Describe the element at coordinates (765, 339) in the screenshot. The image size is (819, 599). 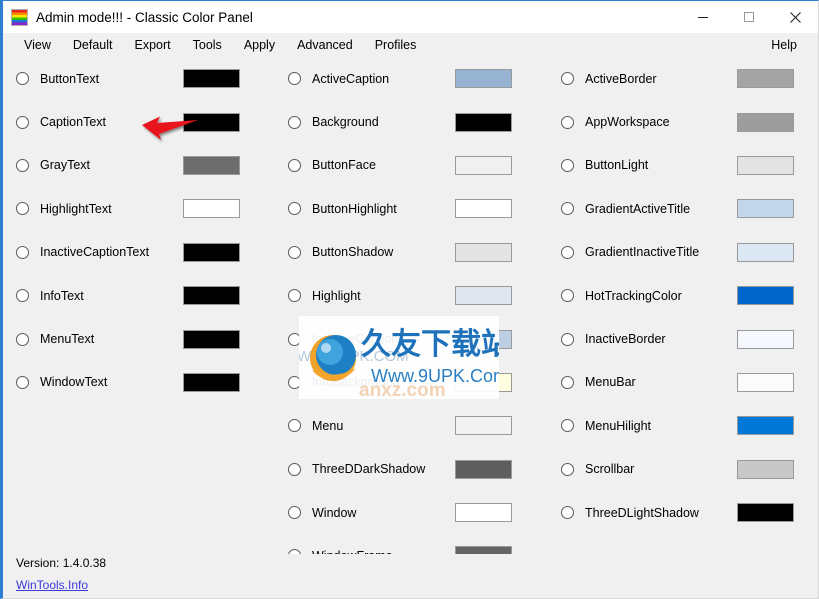
I see `color-swatch-inactiveborder` at that location.